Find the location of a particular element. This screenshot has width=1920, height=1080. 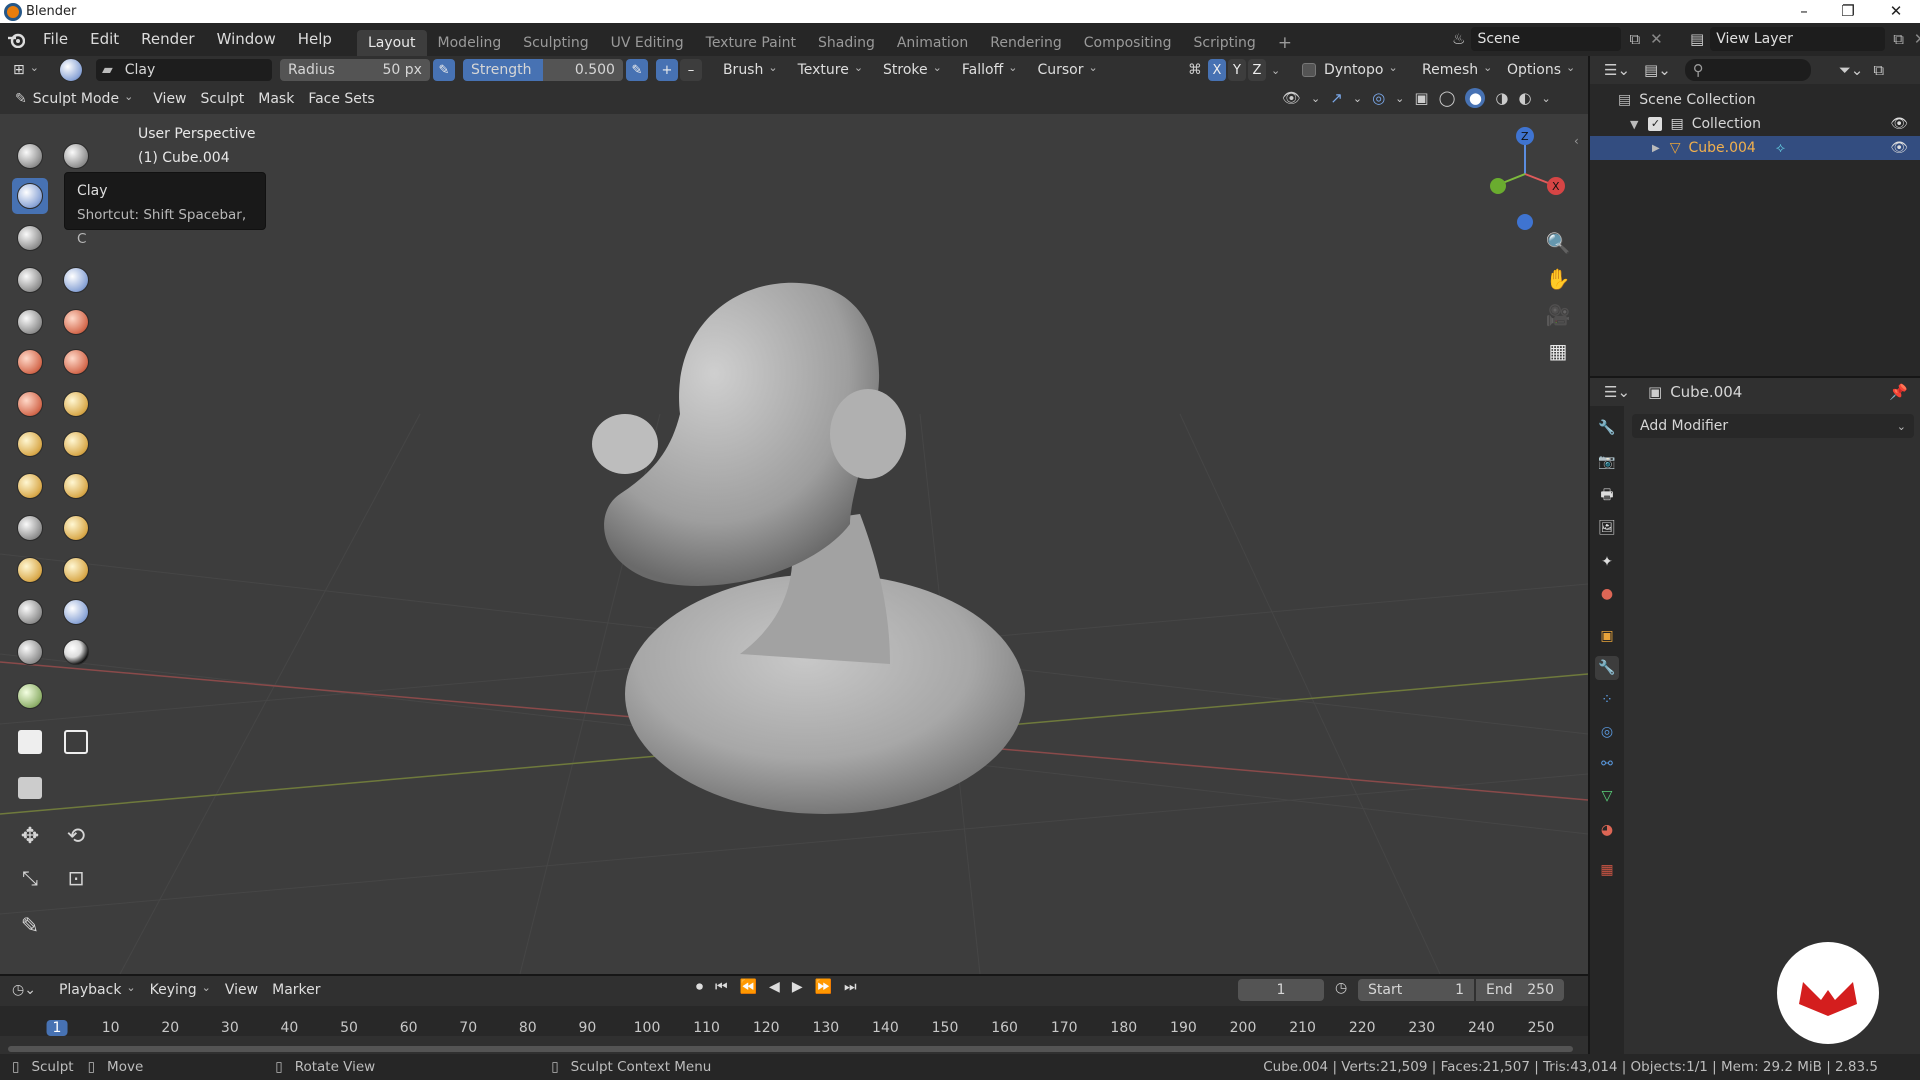

mode-selector: ✎ Sculpt Mode is located at coordinates (74, 99).